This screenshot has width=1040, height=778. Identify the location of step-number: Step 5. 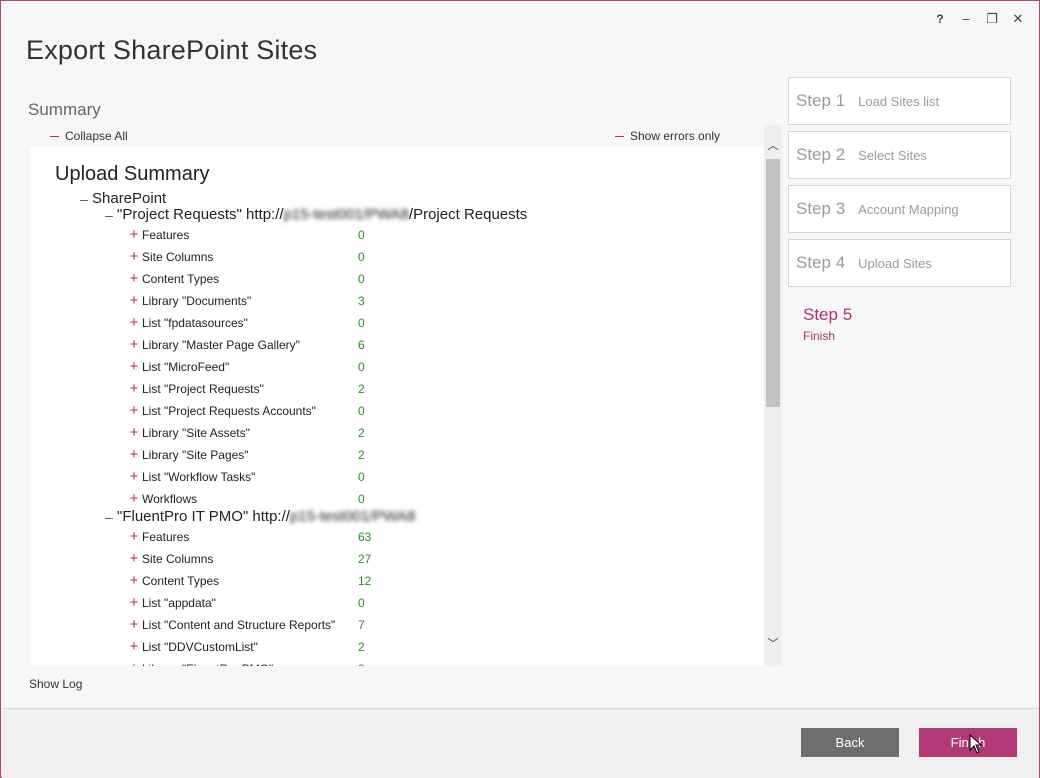
(828, 314).